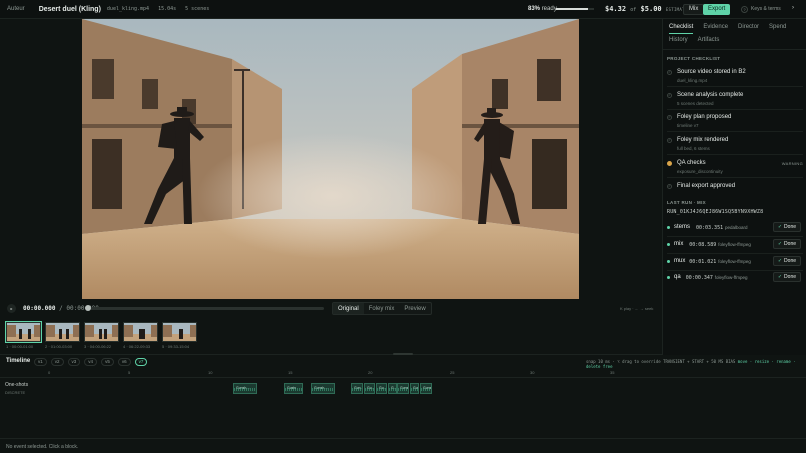  I want to click on stage-name: mux, so click(680, 260).